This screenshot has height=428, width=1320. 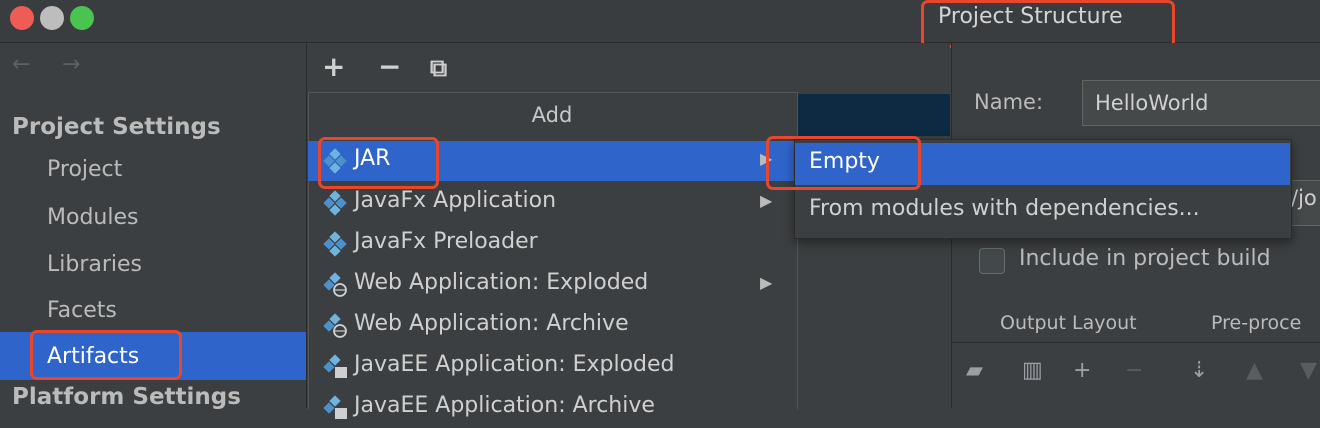 I want to click on name-label: Name:, so click(x=1009, y=102).